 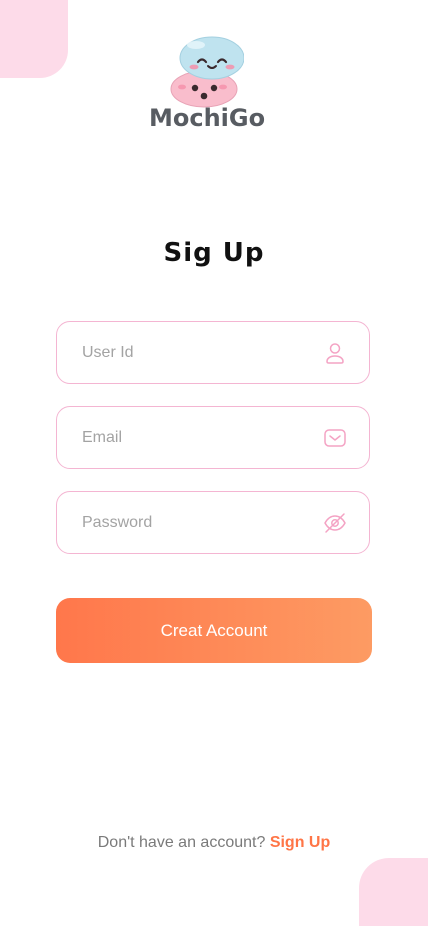 I want to click on signup-prompt-text: Don't have an account?, so click(x=181, y=842).